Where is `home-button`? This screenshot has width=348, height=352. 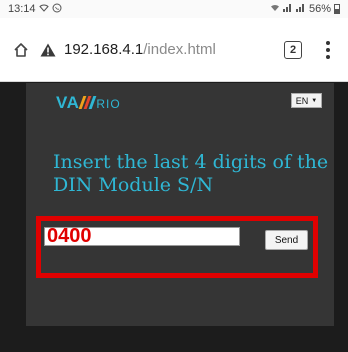
home-button is located at coordinates (21, 50).